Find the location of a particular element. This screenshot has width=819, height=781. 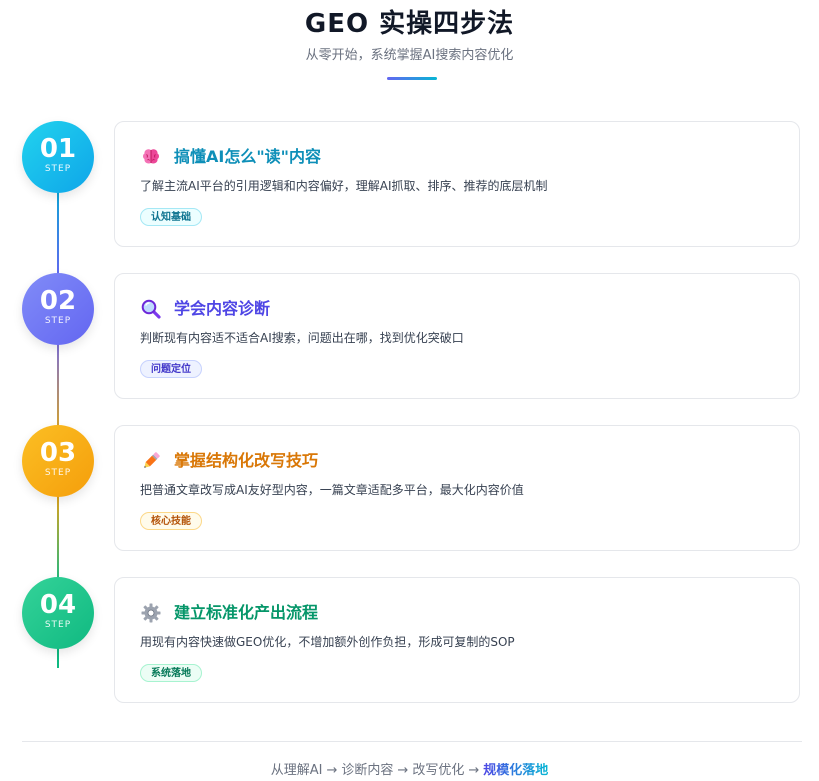

step-card-header: 搞懂AI怎么"读"内容 is located at coordinates (230, 157).